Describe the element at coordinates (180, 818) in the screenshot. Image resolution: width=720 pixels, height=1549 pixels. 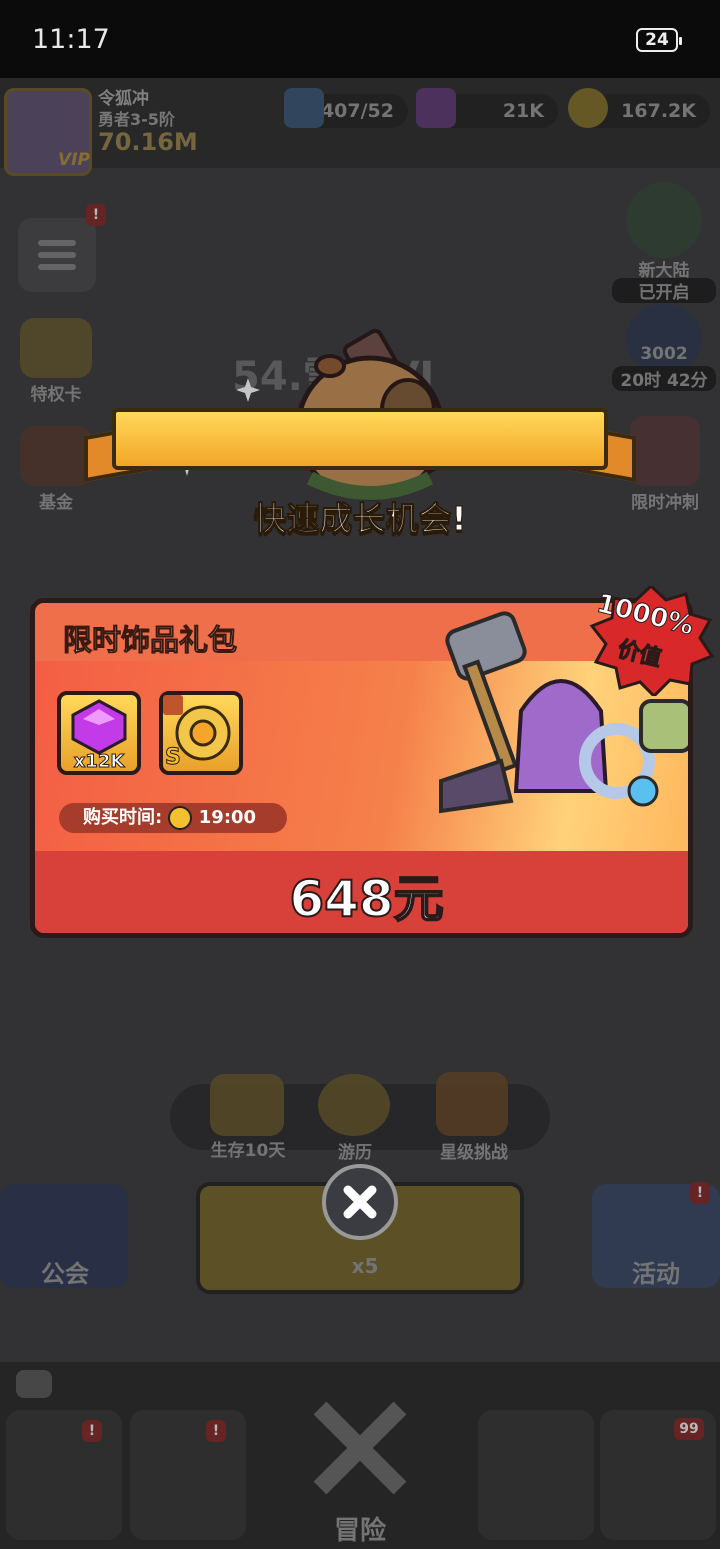
I see `stopwatch-icon` at that location.